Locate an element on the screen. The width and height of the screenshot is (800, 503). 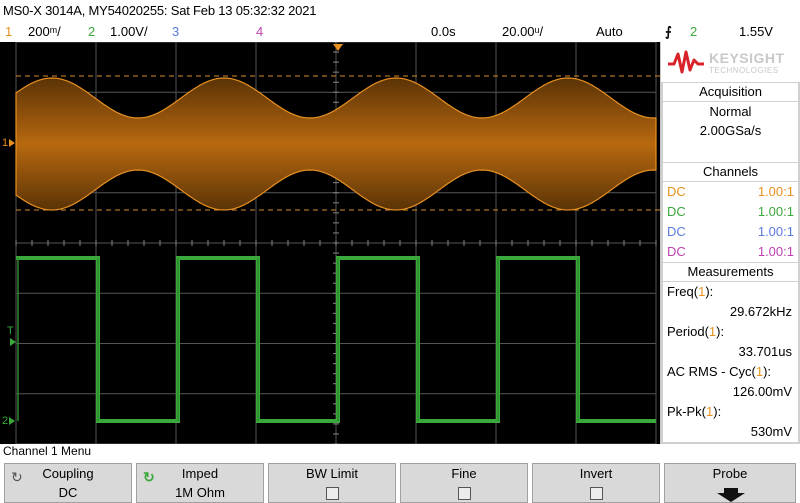
ch1-number: 1 is located at coordinates (8, 31).